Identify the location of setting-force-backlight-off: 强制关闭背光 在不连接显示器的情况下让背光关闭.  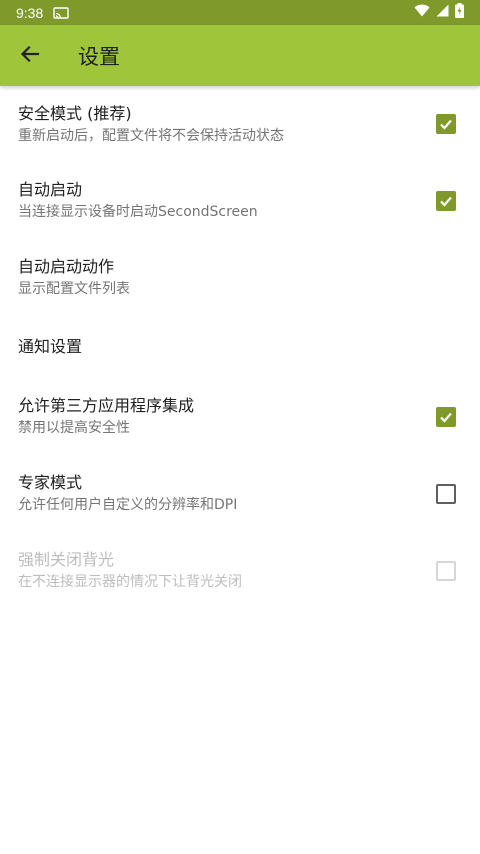
(240, 570).